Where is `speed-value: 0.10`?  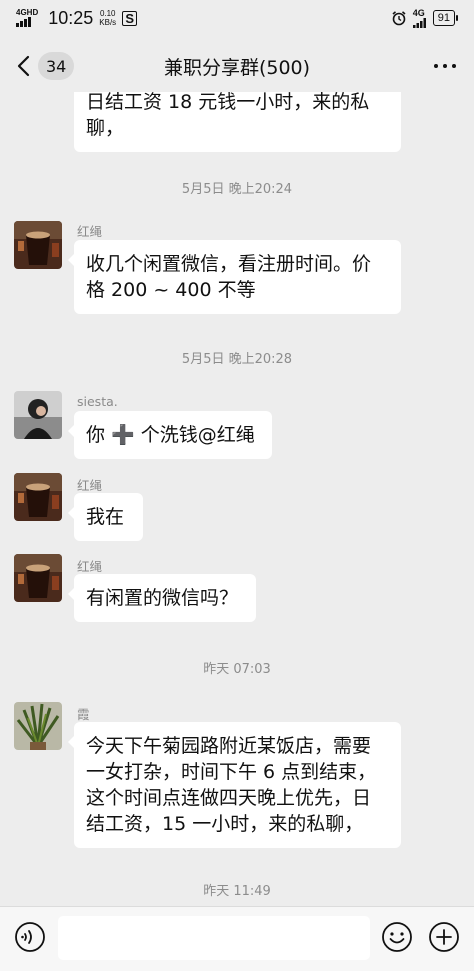 speed-value: 0.10 is located at coordinates (107, 13).